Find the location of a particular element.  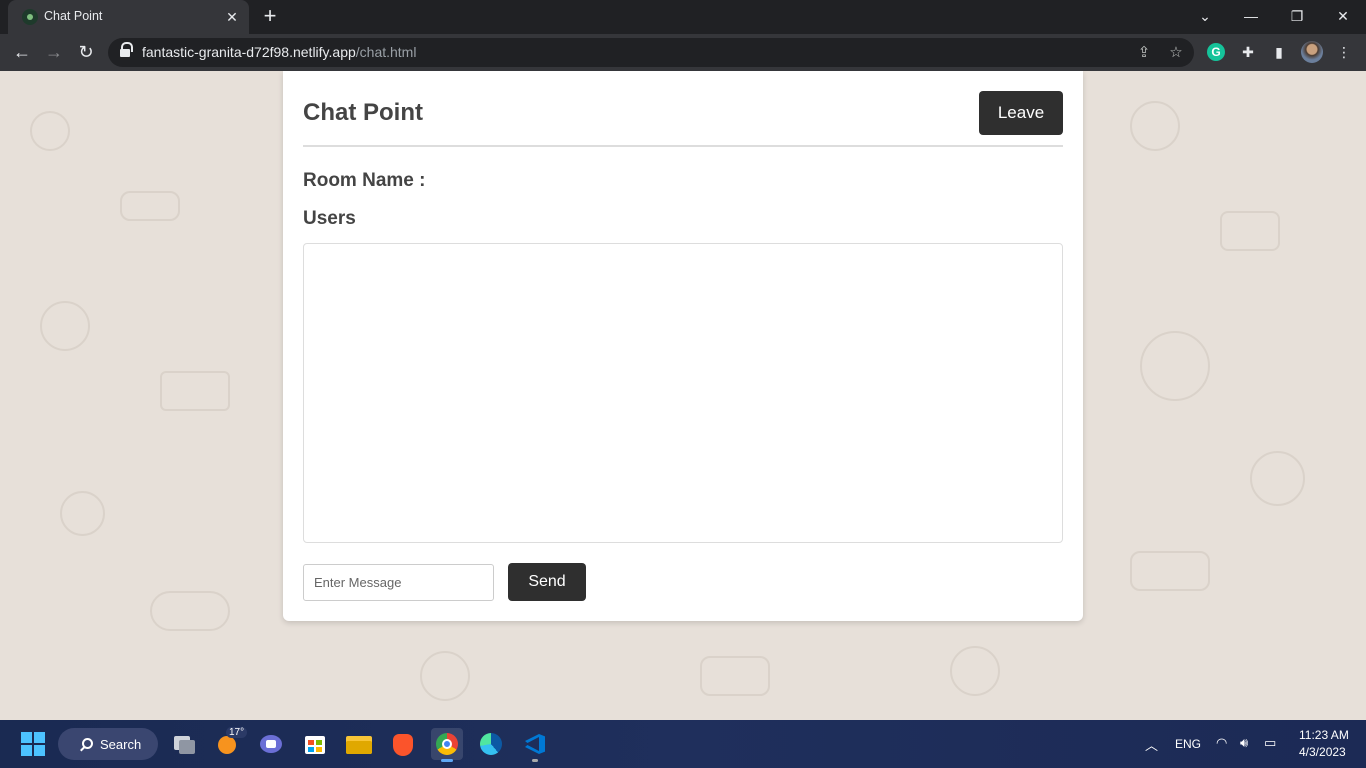

volume-icon: 🔊︎ is located at coordinates (1244, 743).